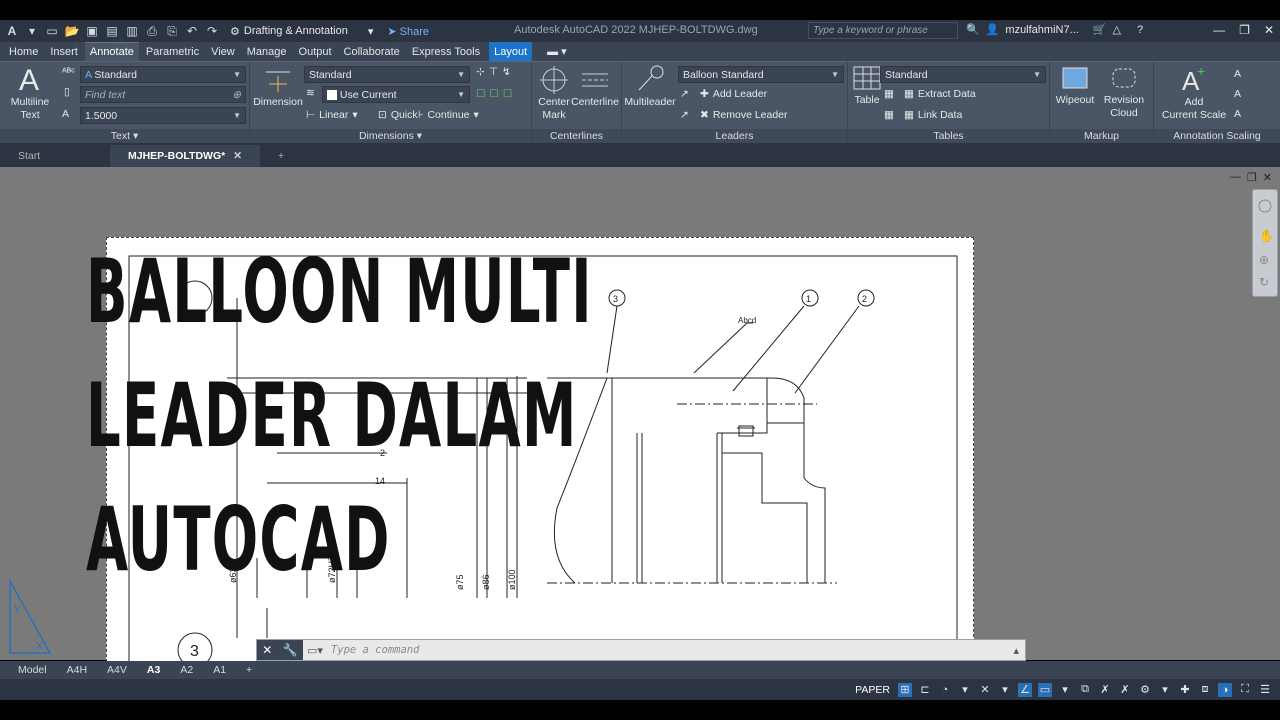  I want to click on hardware-accel-icon: ◑, so click(1225, 689).